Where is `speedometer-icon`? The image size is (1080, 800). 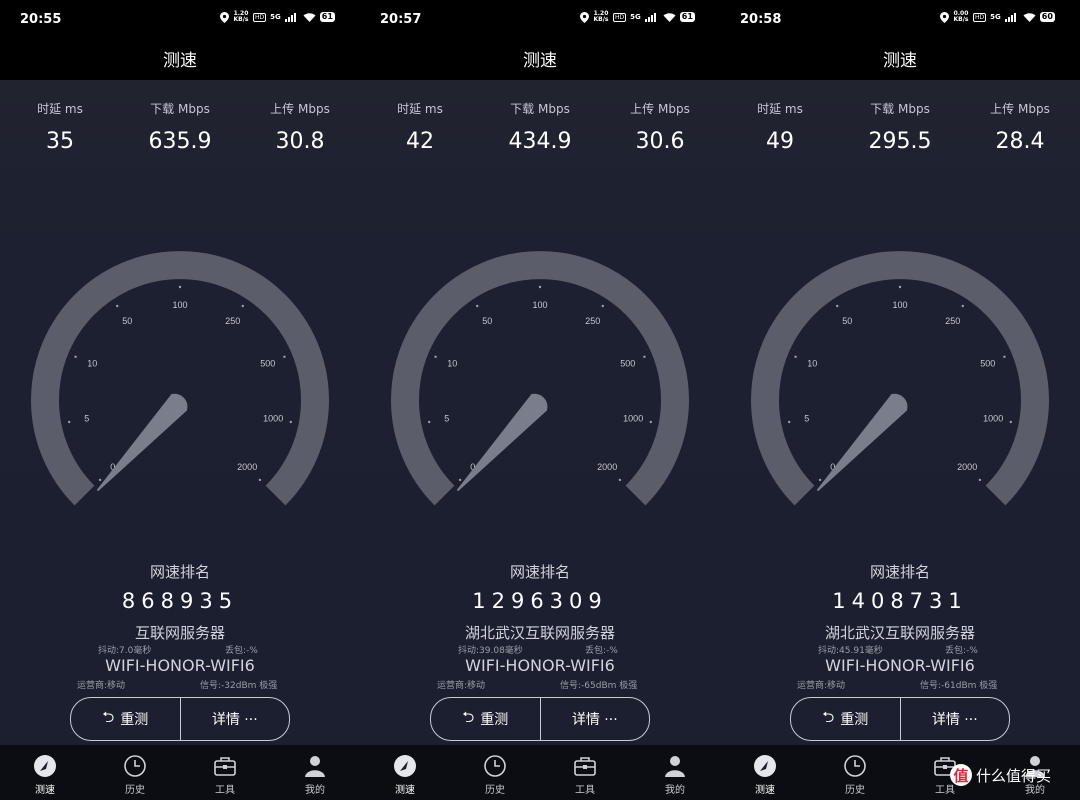 speedometer-icon is located at coordinates (45, 766).